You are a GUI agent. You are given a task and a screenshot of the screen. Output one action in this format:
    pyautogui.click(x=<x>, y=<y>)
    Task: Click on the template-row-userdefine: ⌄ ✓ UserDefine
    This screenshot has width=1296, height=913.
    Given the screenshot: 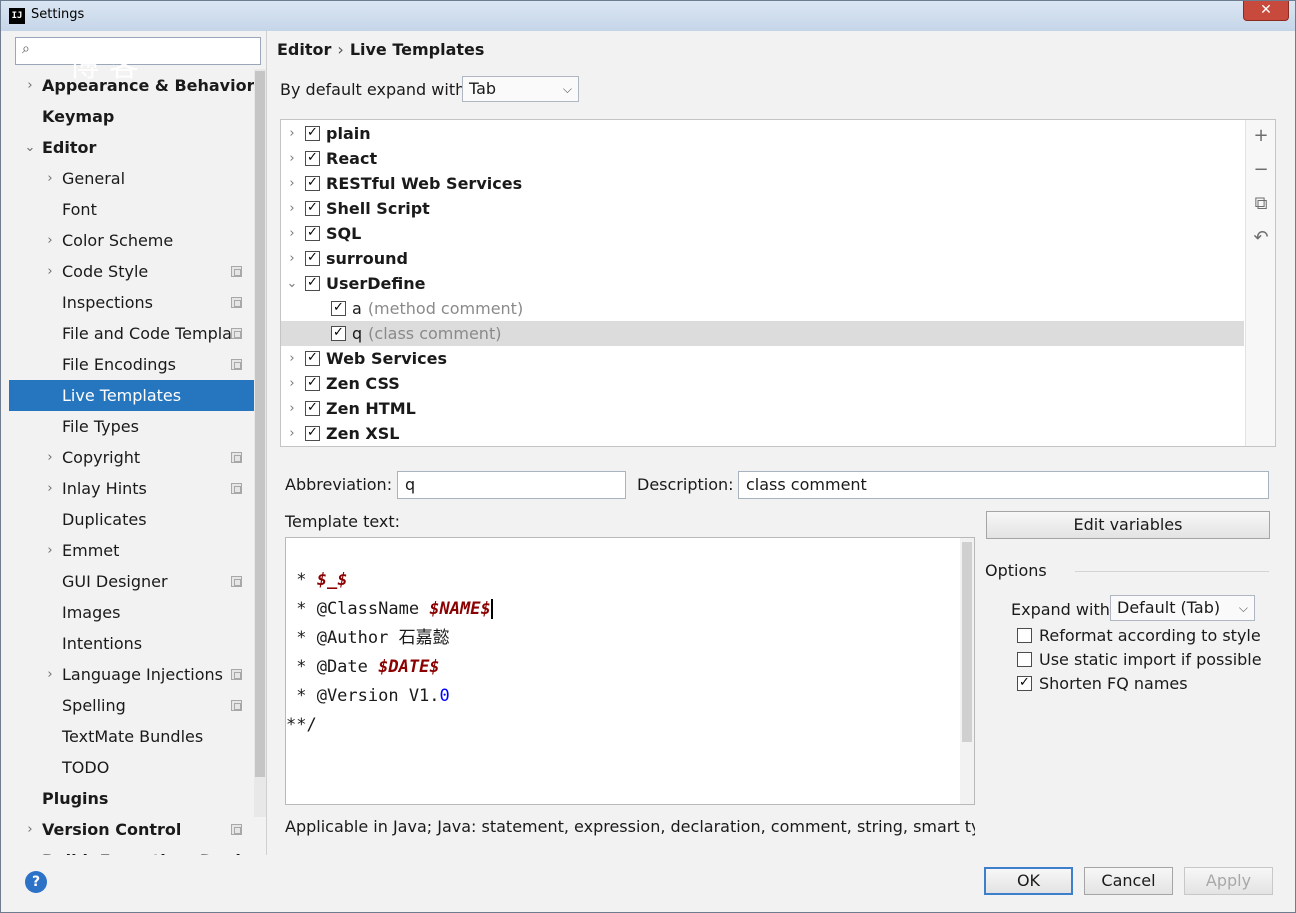 What is the action you would take?
    pyautogui.click(x=762, y=283)
    